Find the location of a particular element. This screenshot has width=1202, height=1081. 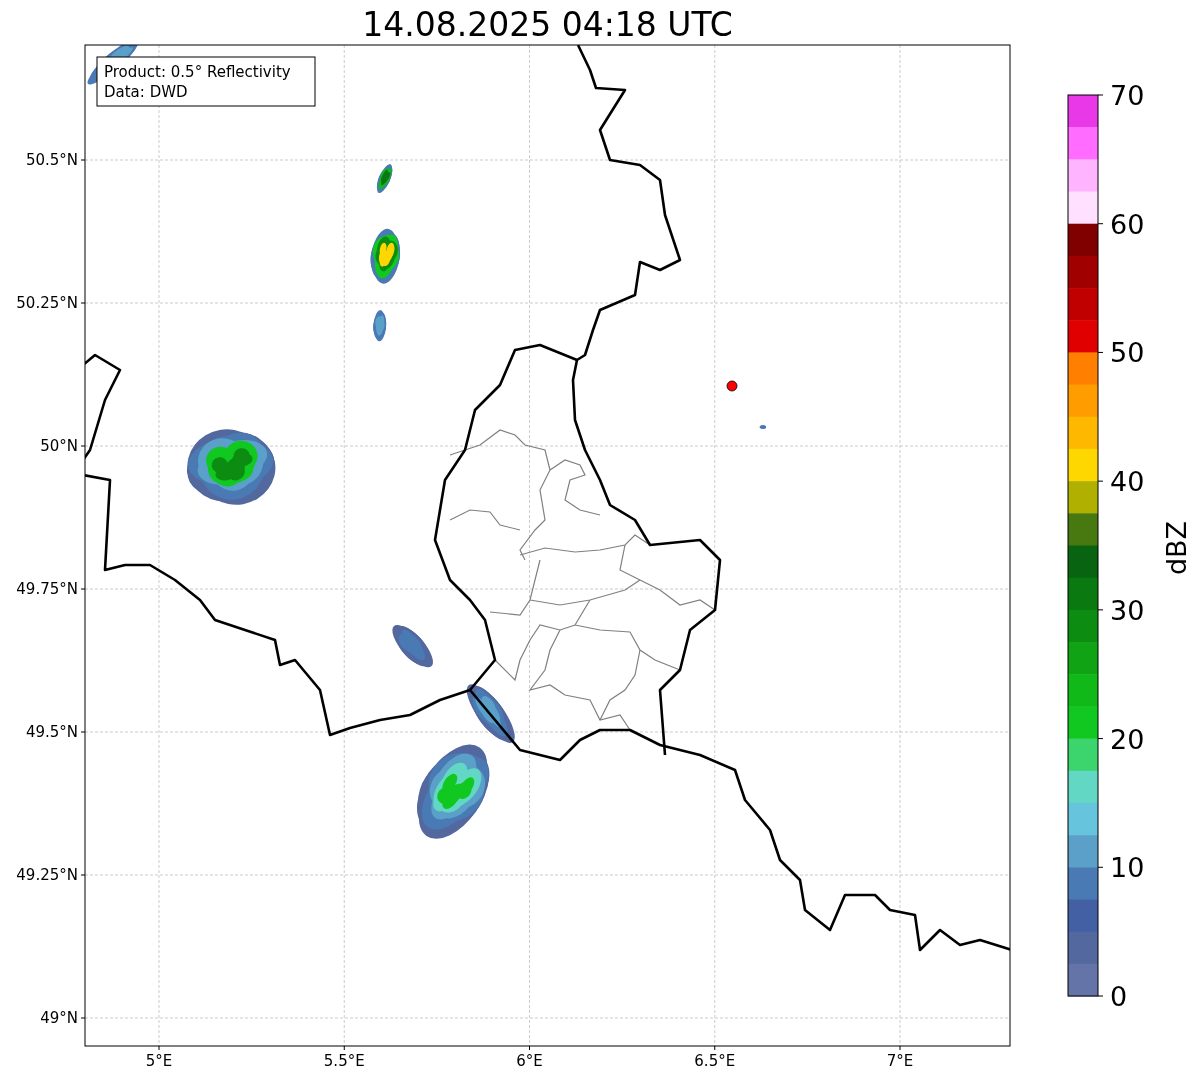

axis-tick-label: 50.25°N is located at coordinates (47, 303).